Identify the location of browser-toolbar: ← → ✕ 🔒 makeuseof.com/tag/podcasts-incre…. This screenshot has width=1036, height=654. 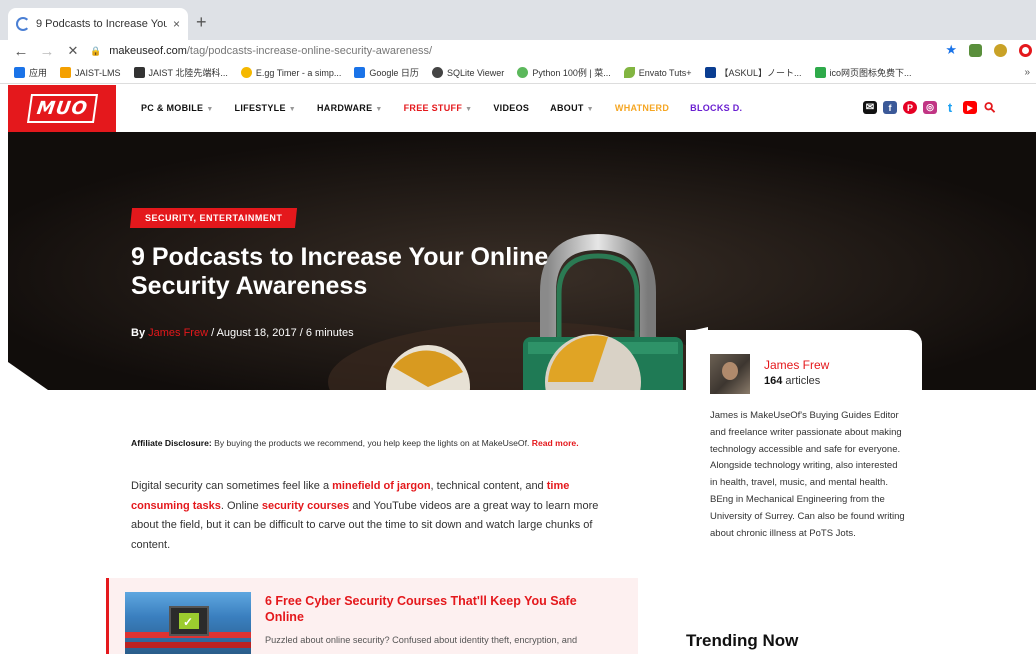
(518, 51).